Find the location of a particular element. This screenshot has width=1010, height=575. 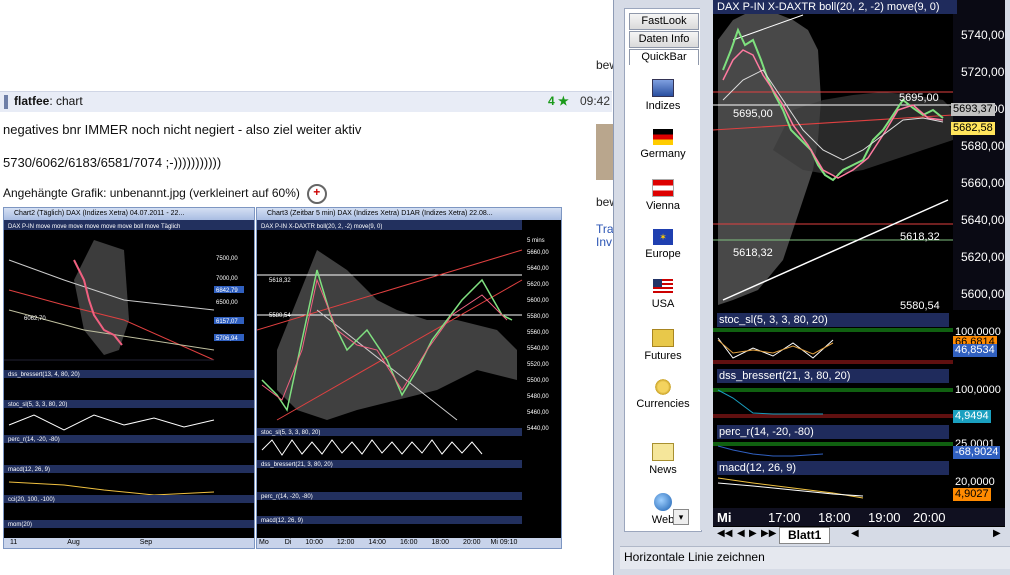

side-link-inv: Inv is located at coordinates (604, 242).